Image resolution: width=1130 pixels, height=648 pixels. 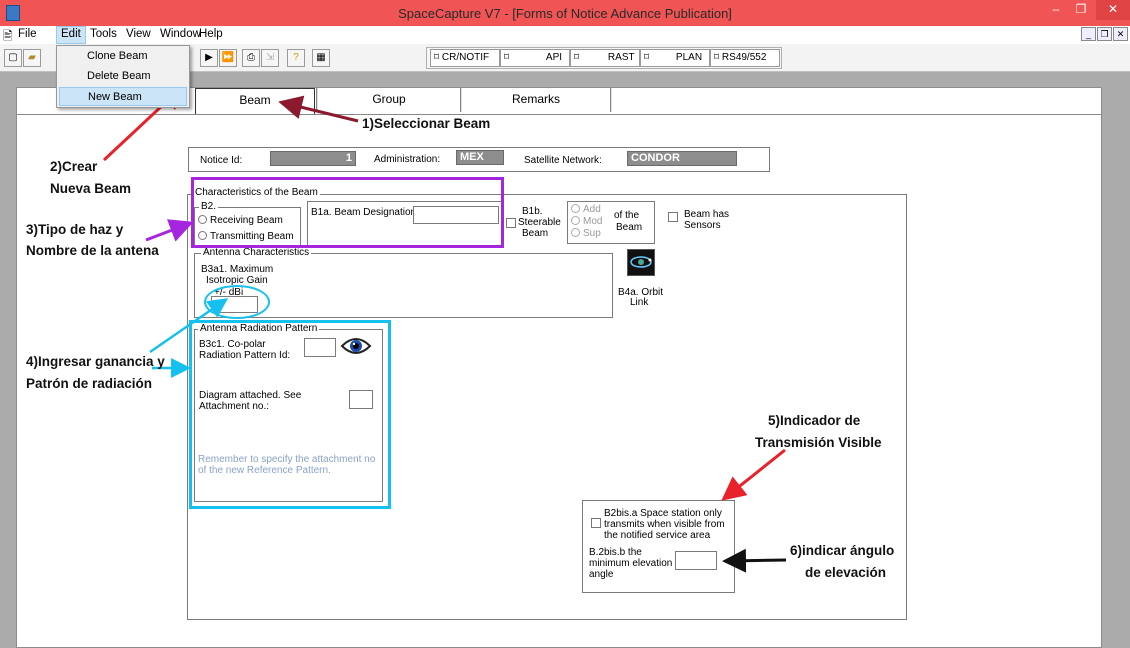 What do you see at coordinates (75, 229) in the screenshot?
I see `annotation-3-line1: 3)Tipo de haz y` at bounding box center [75, 229].